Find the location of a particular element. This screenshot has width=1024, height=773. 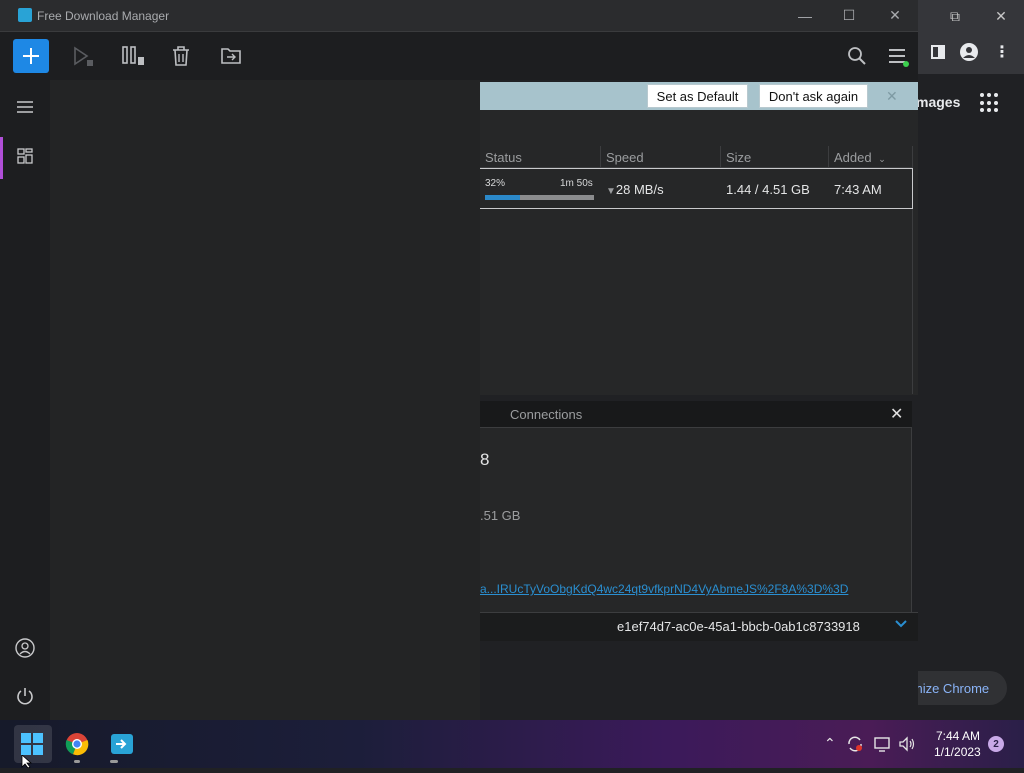

notification-badge: 2 is located at coordinates (996, 744).